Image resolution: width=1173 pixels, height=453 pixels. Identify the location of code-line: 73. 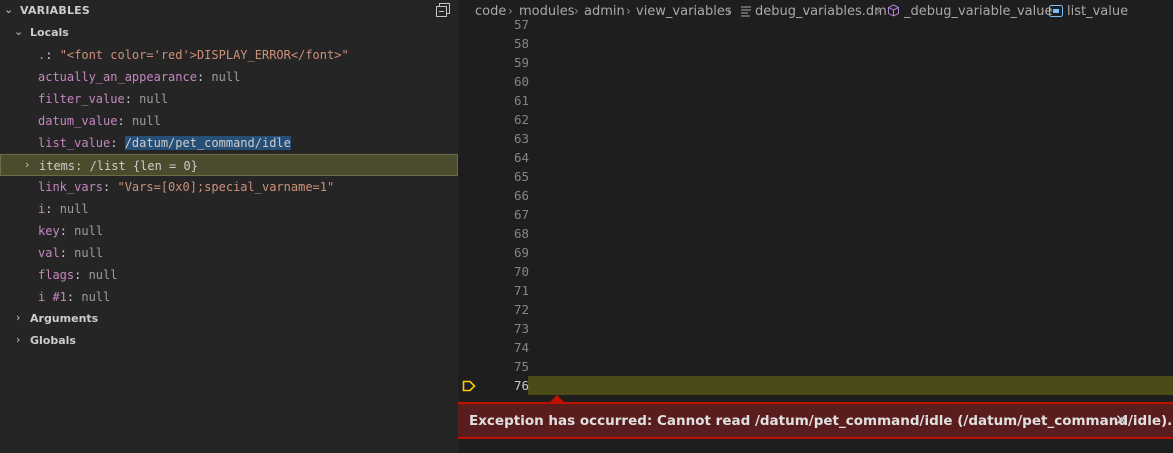
(815, 328).